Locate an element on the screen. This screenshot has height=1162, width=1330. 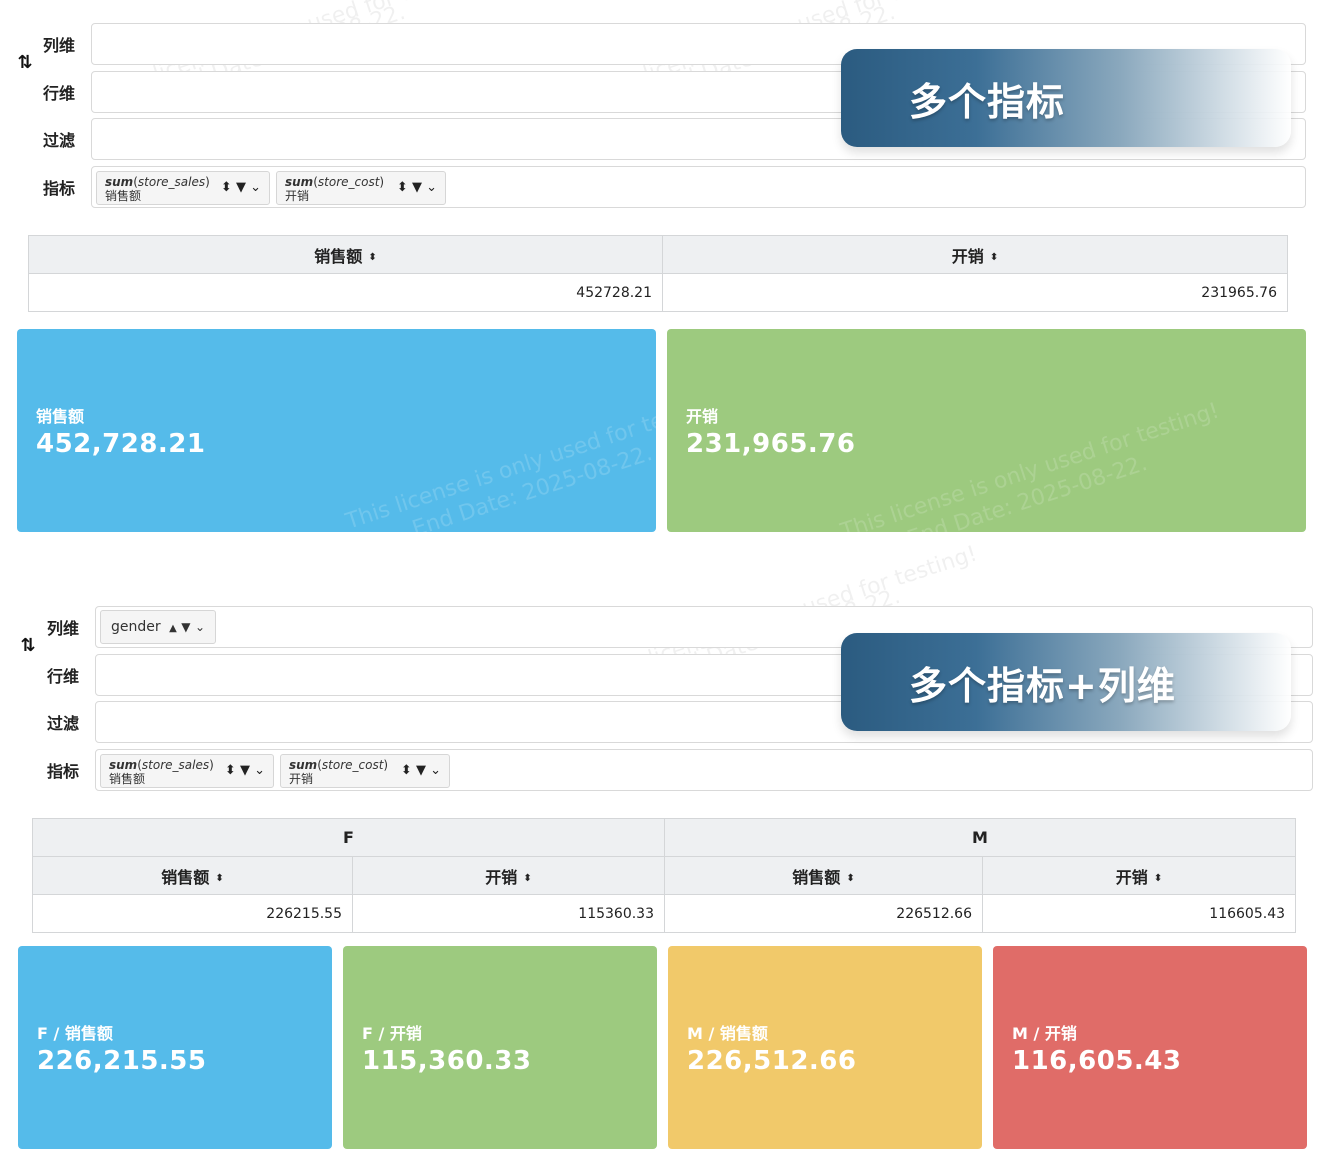
card-label: 销售额 is located at coordinates (60, 416).